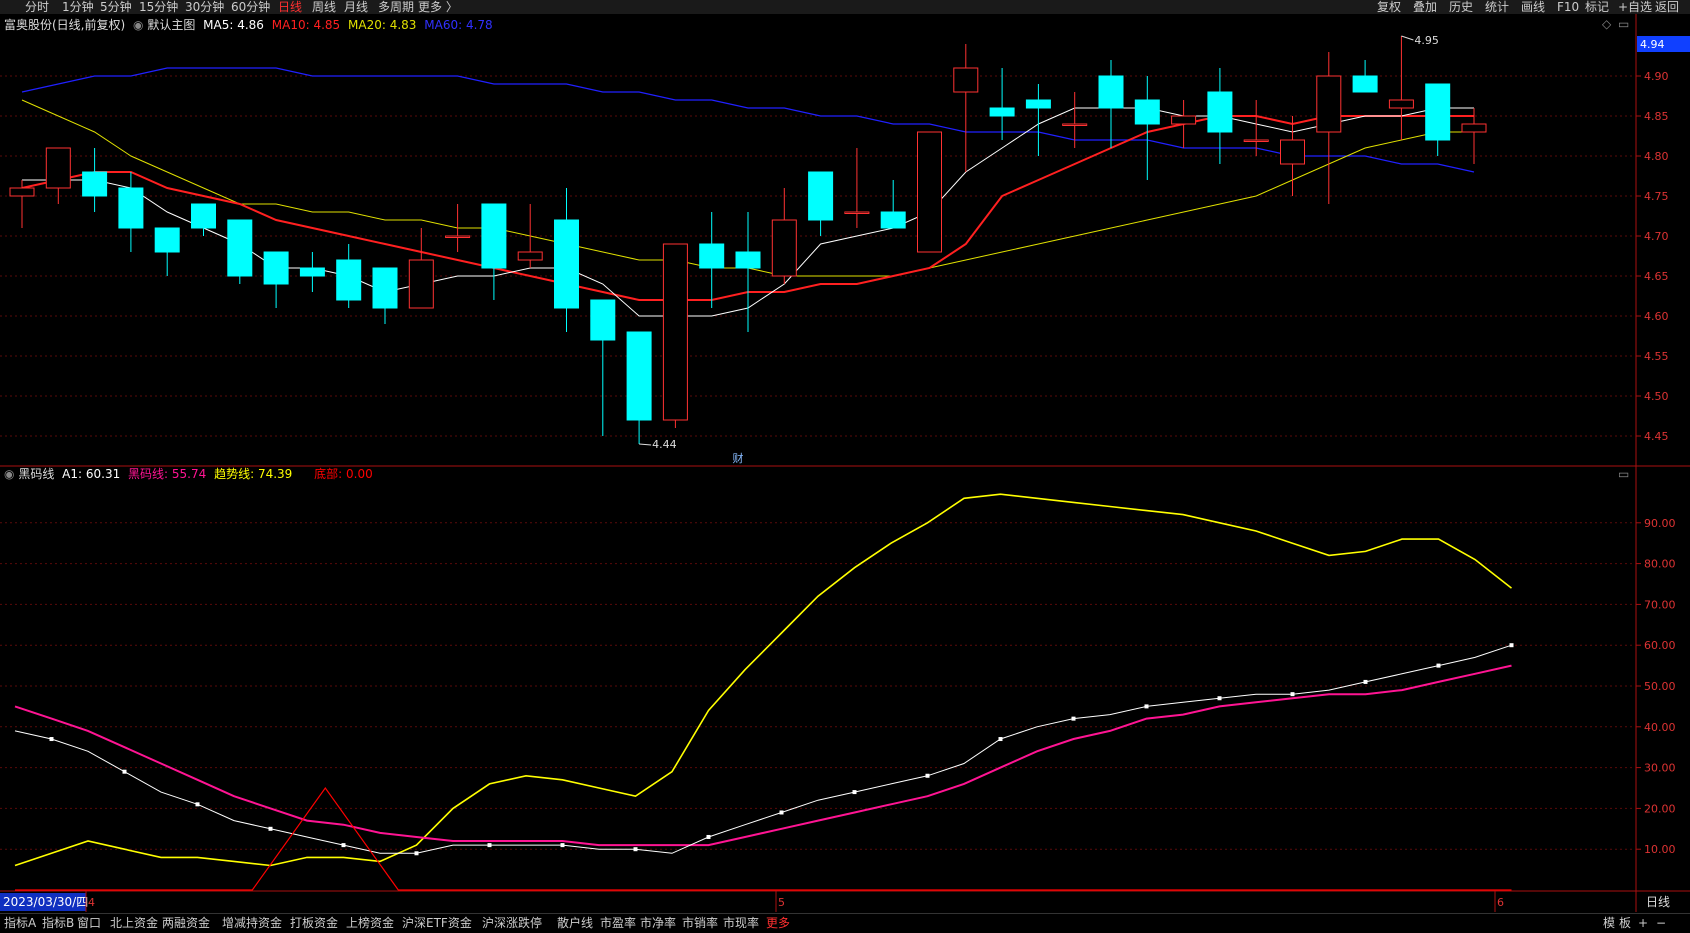 The height and width of the screenshot is (933, 1690). Describe the element at coordinates (1656, 276) in the screenshot. I see `price-tick-label: 4.65` at that location.